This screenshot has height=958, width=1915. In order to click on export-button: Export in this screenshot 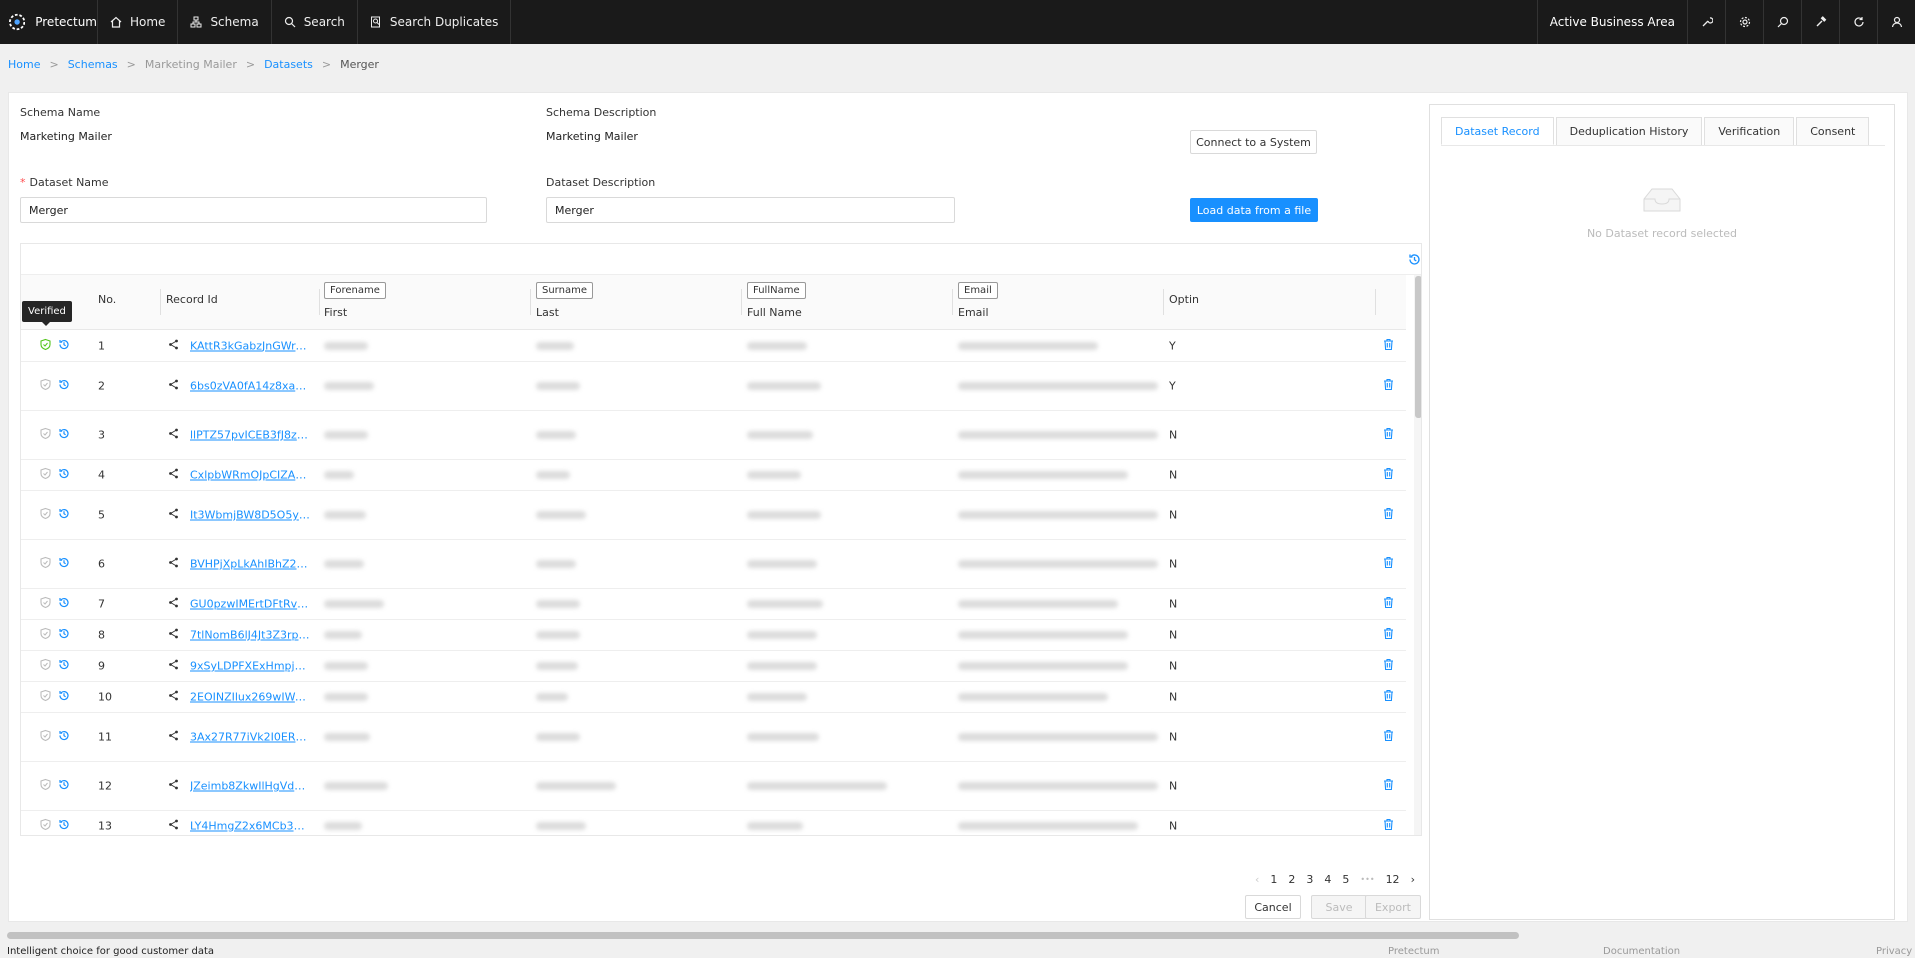, I will do `click(1393, 907)`.